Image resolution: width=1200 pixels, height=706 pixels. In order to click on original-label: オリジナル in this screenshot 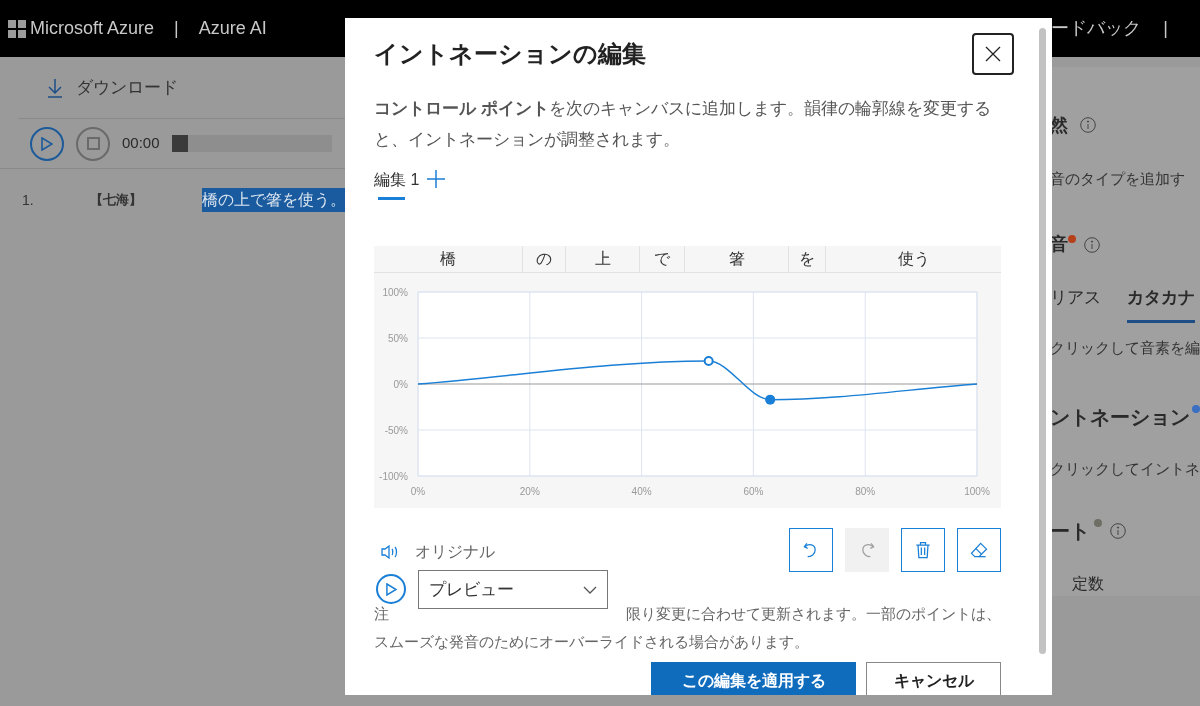, I will do `click(455, 552)`.